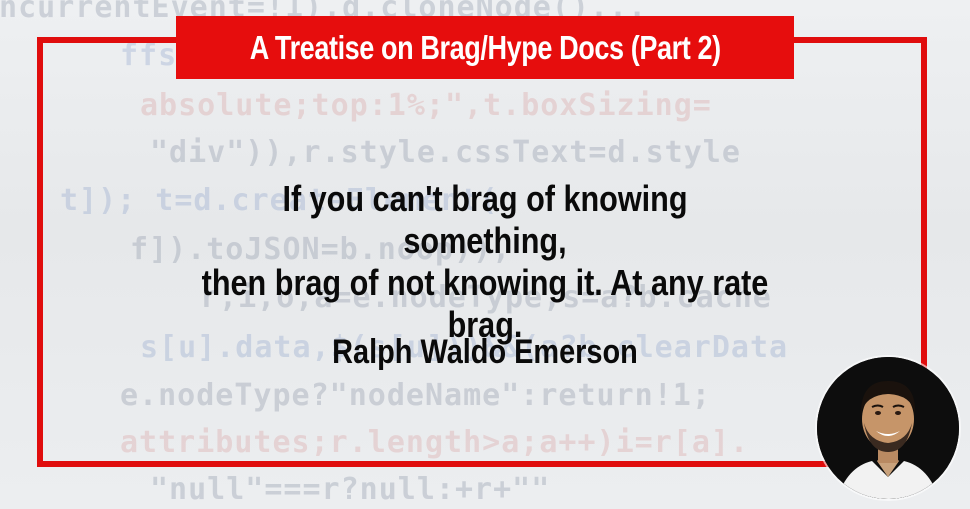  What do you see at coordinates (485, 219) in the screenshot?
I see `quote-line: If you can't brag of knowing something,` at bounding box center [485, 219].